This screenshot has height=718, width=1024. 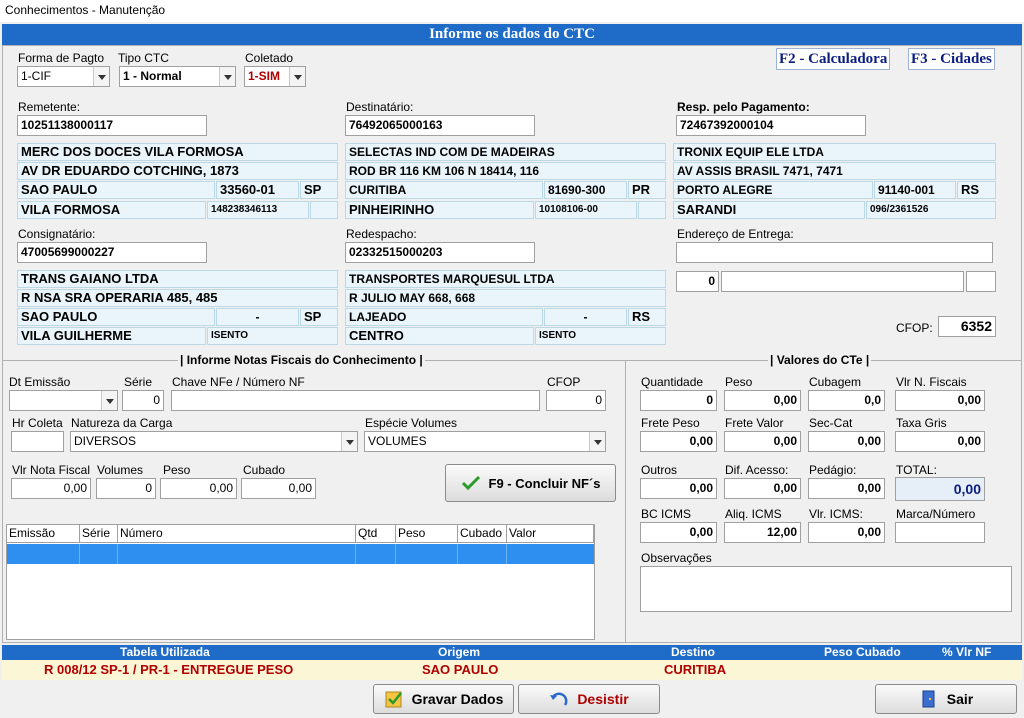 What do you see at coordinates (177, 171) in the screenshot?
I see `remetente-endereco: AV DR EDUARDO COTCHING, 1873` at bounding box center [177, 171].